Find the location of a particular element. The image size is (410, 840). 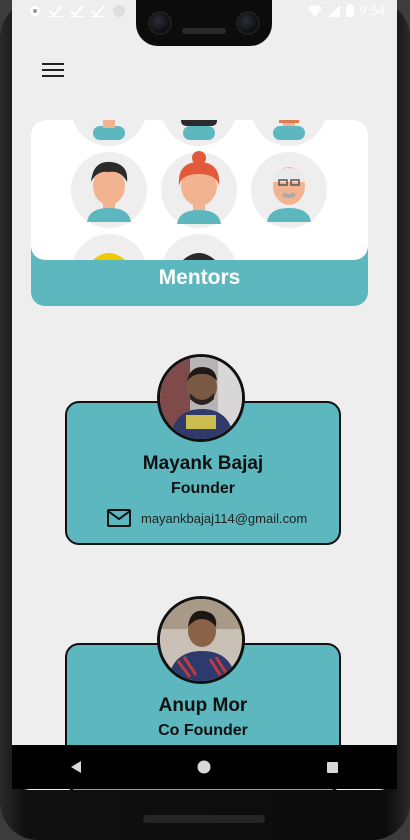

circle-icon is located at coordinates (119, 11).